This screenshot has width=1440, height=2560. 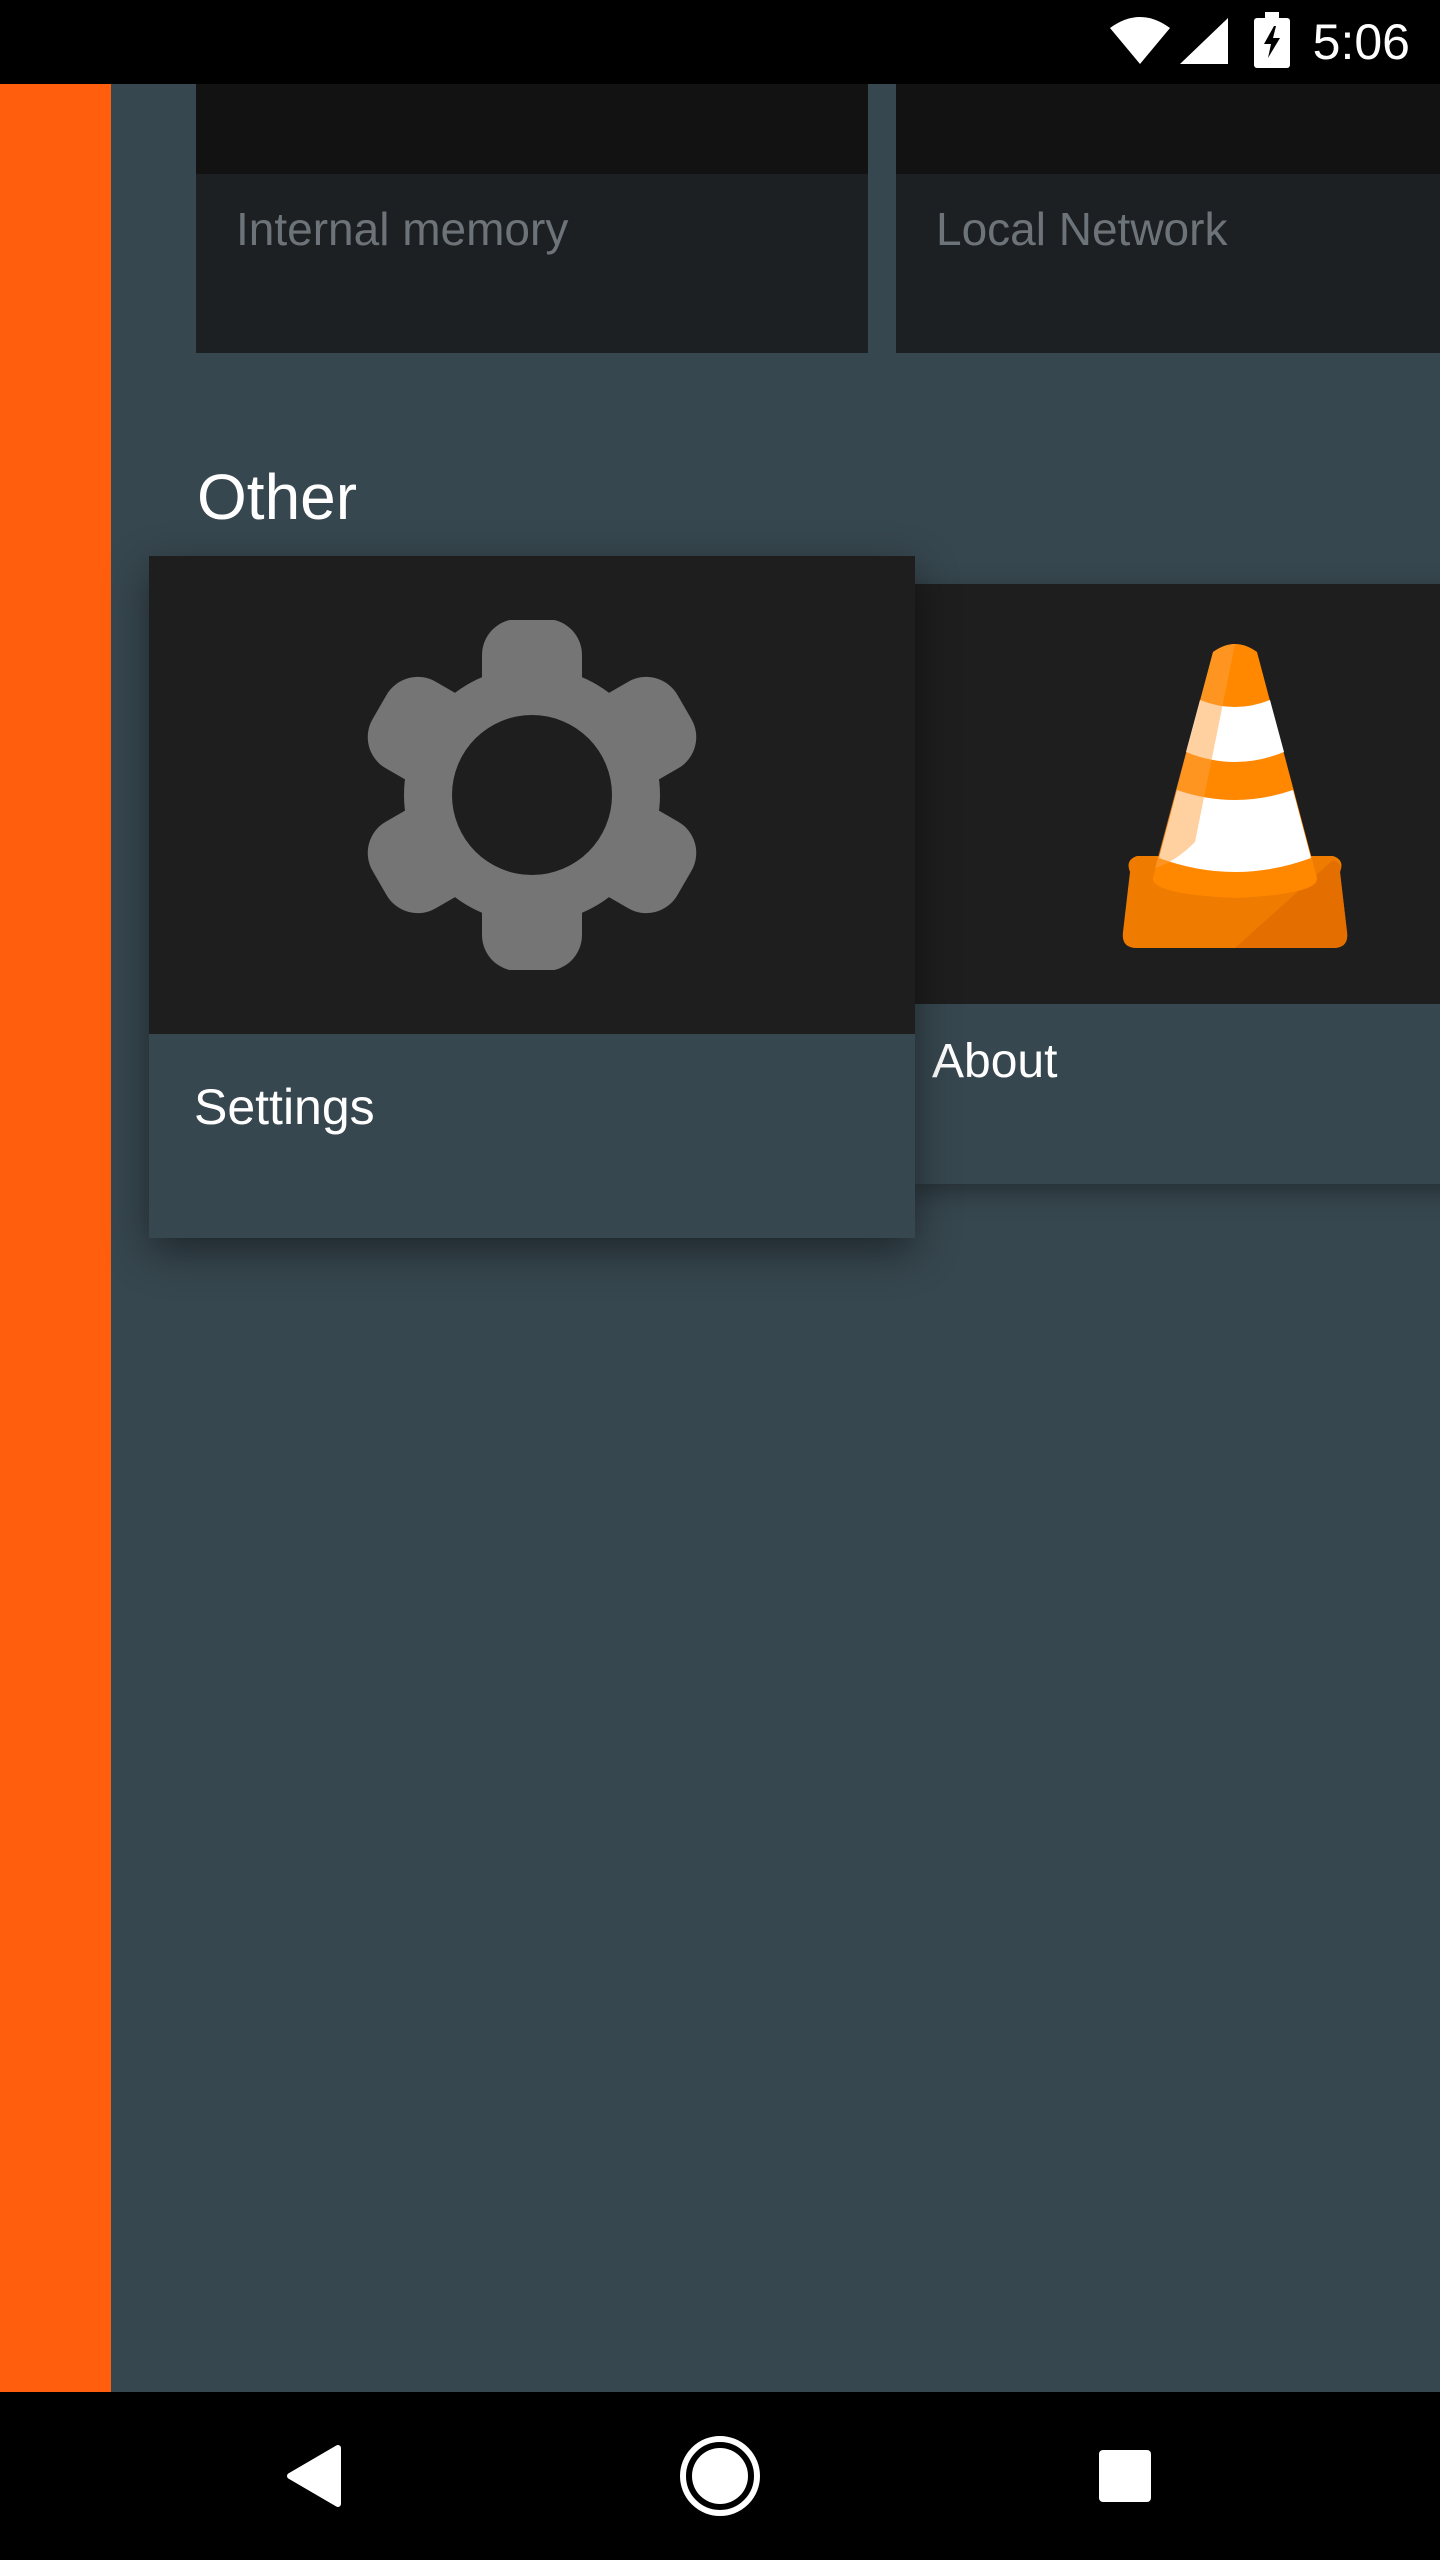 I want to click on home-button, so click(x=720, y=2476).